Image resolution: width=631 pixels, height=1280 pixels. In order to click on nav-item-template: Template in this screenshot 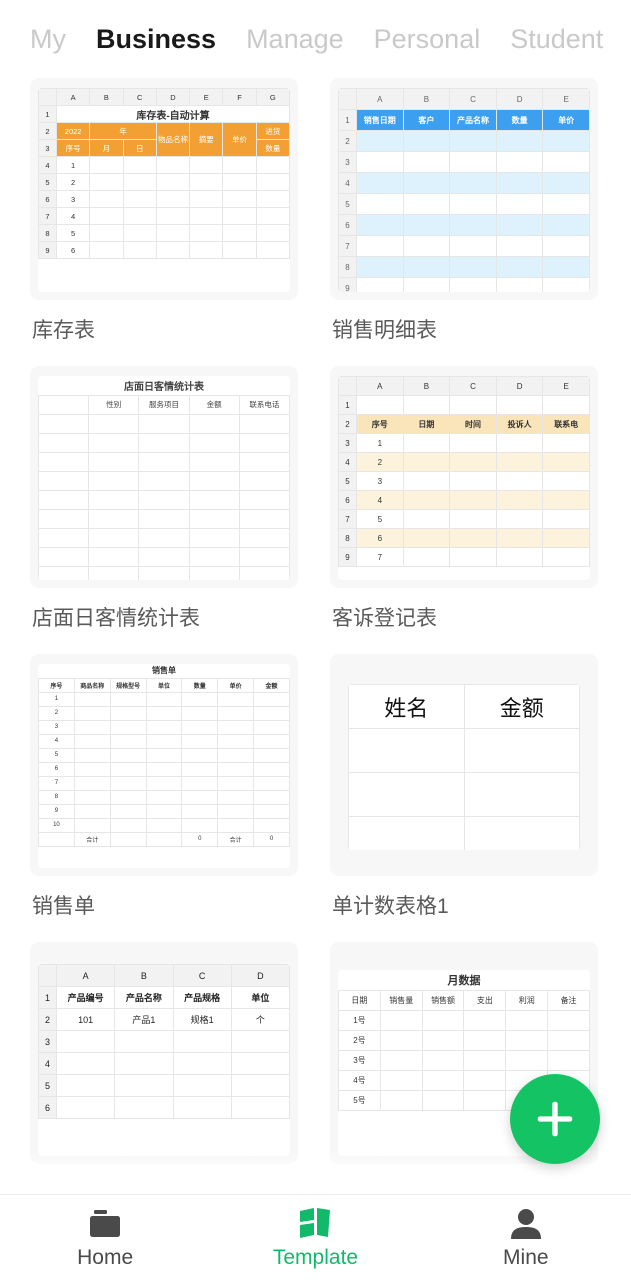, I will do `click(315, 1237)`.